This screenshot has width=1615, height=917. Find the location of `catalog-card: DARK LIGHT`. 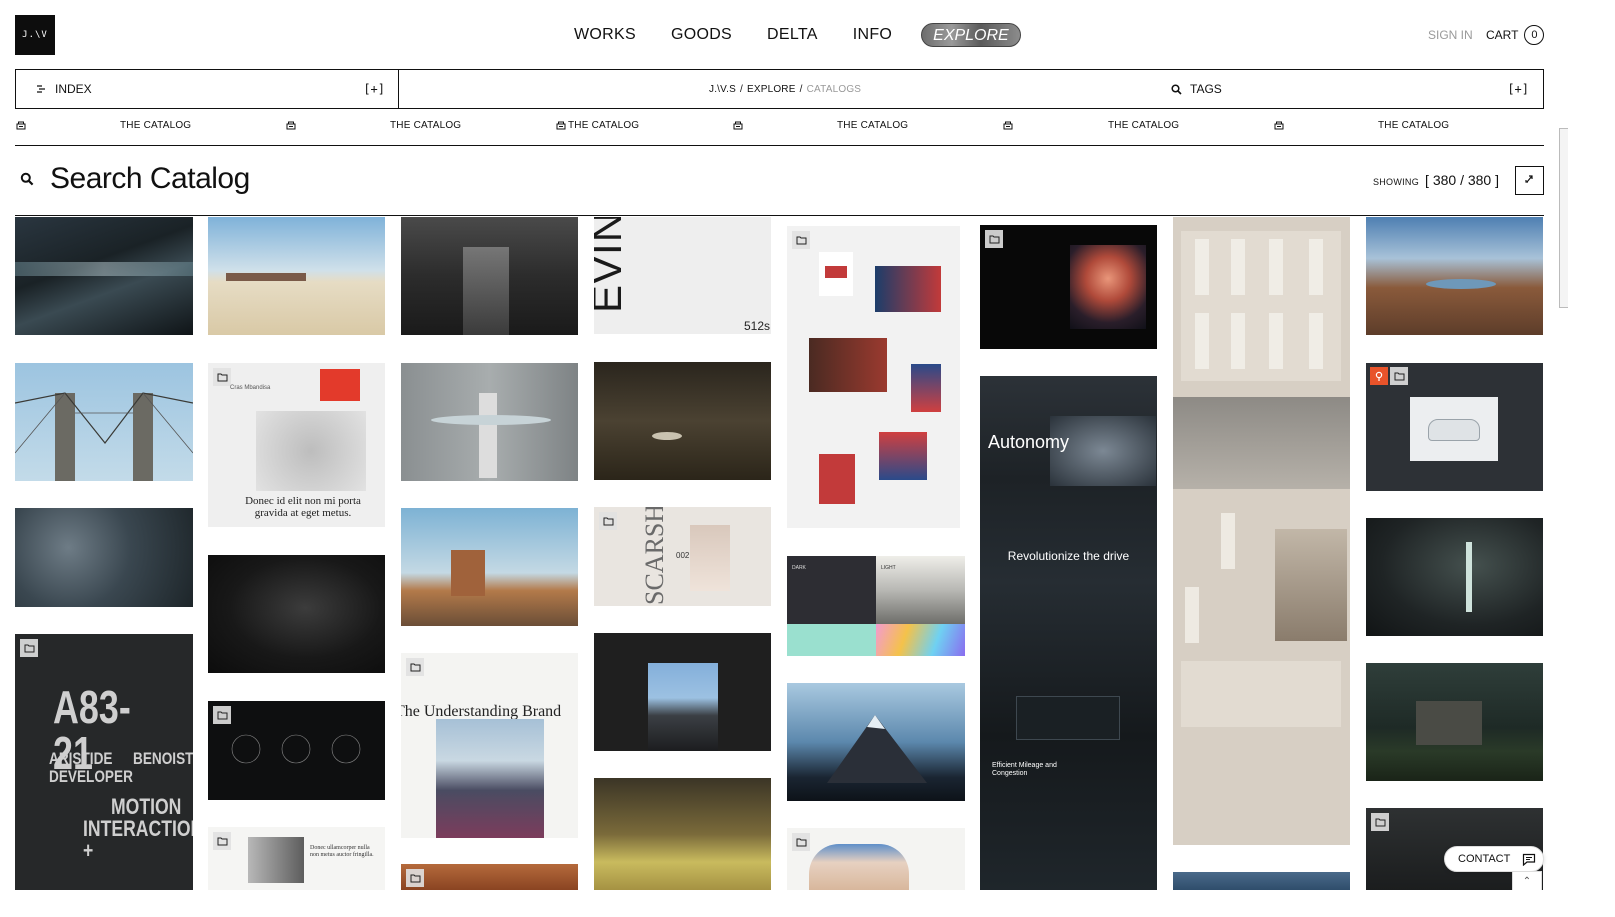

catalog-card: DARK LIGHT is located at coordinates (876, 606).